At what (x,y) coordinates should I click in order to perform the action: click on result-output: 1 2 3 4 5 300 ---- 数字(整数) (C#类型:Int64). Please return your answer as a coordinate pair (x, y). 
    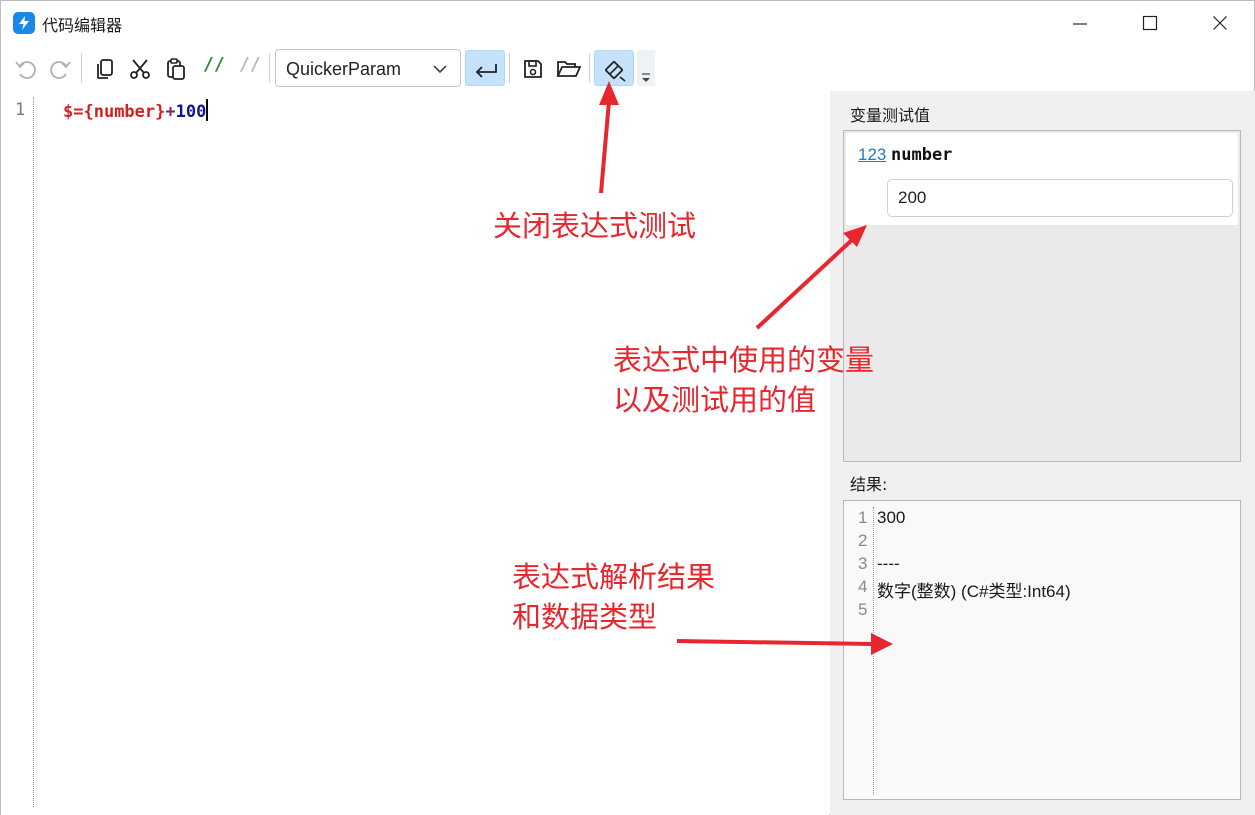
    Looking at the image, I should click on (1042, 650).